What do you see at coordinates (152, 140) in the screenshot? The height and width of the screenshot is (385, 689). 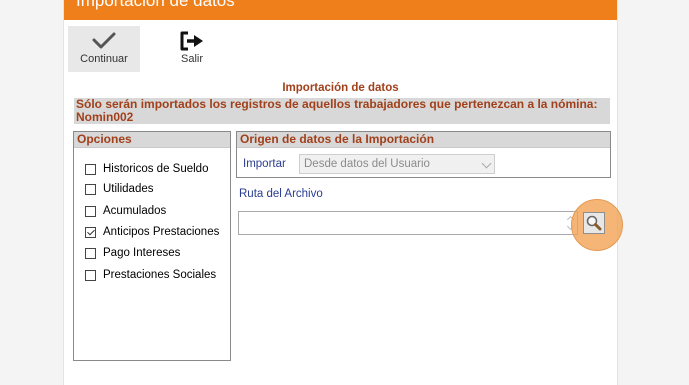 I see `opciones-title: Opciones` at bounding box center [152, 140].